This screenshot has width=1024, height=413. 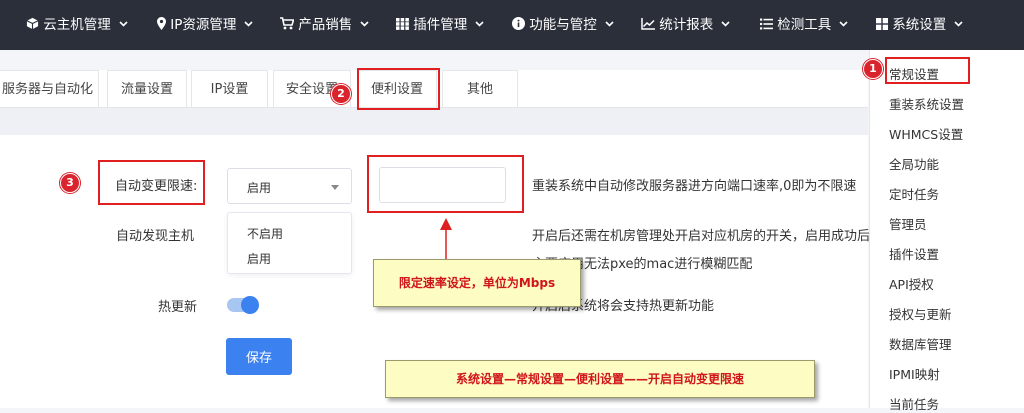 What do you see at coordinates (642, 264) in the screenshot?
I see `auto-discover-hint-2: 主要应用无法pxe的mac进行模糊匹配` at bounding box center [642, 264].